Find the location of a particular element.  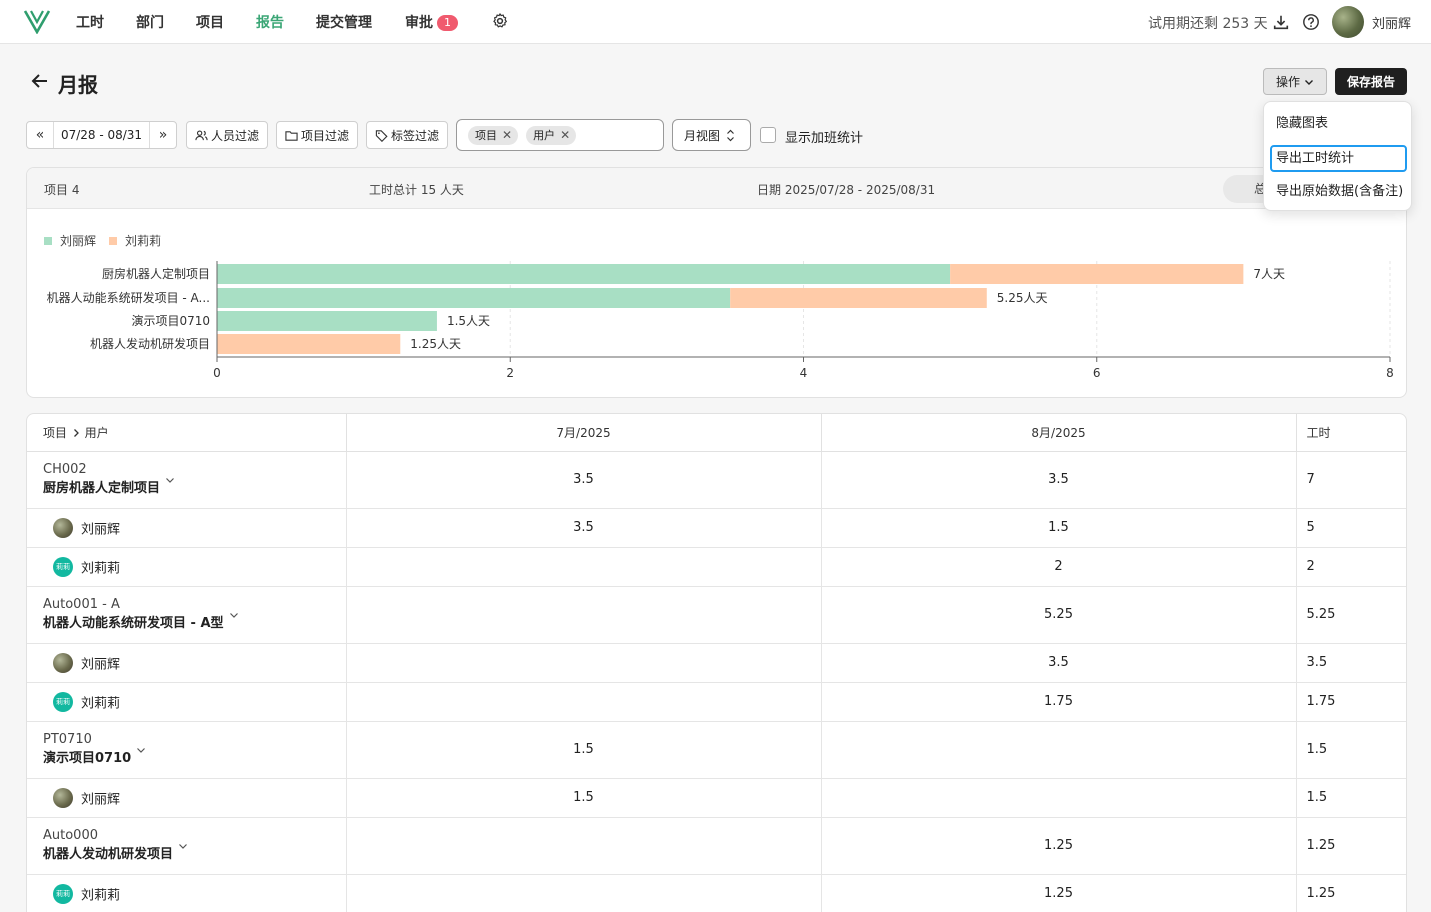

menu-item-export-raw-data: 导出原始数据(含备注) is located at coordinates (1338, 191).